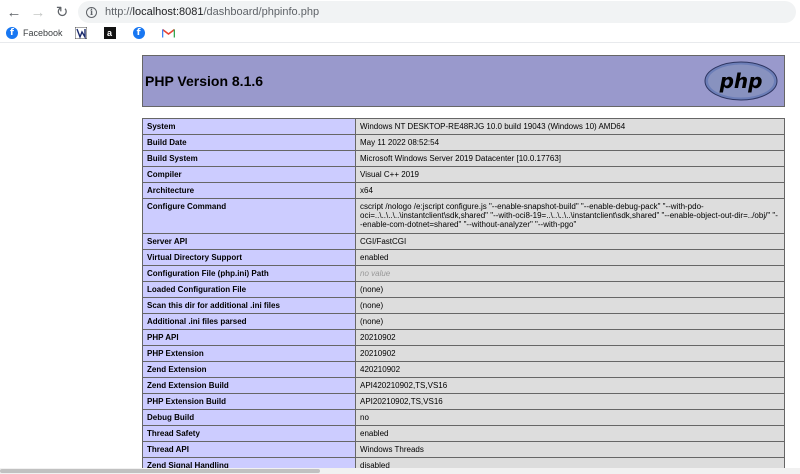 The width and height of the screenshot is (800, 474). I want to click on row-value: API420210902,TS,VS16, so click(570, 385).